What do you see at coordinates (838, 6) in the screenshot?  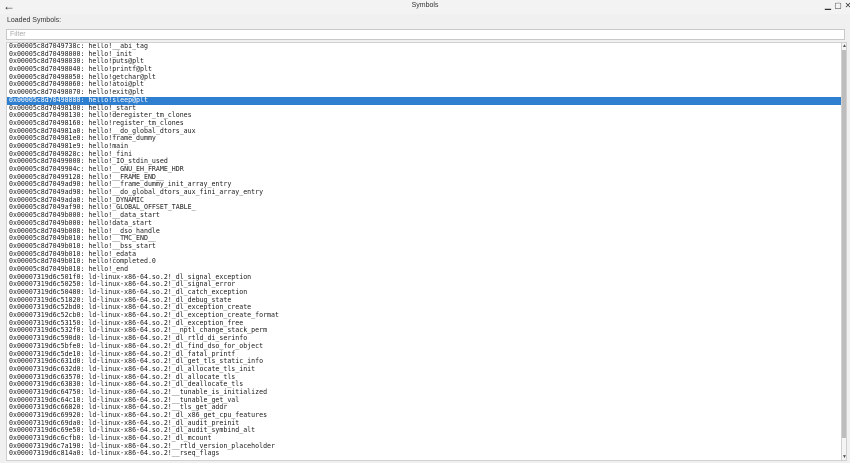 I see `maximize-icon: ▢` at bounding box center [838, 6].